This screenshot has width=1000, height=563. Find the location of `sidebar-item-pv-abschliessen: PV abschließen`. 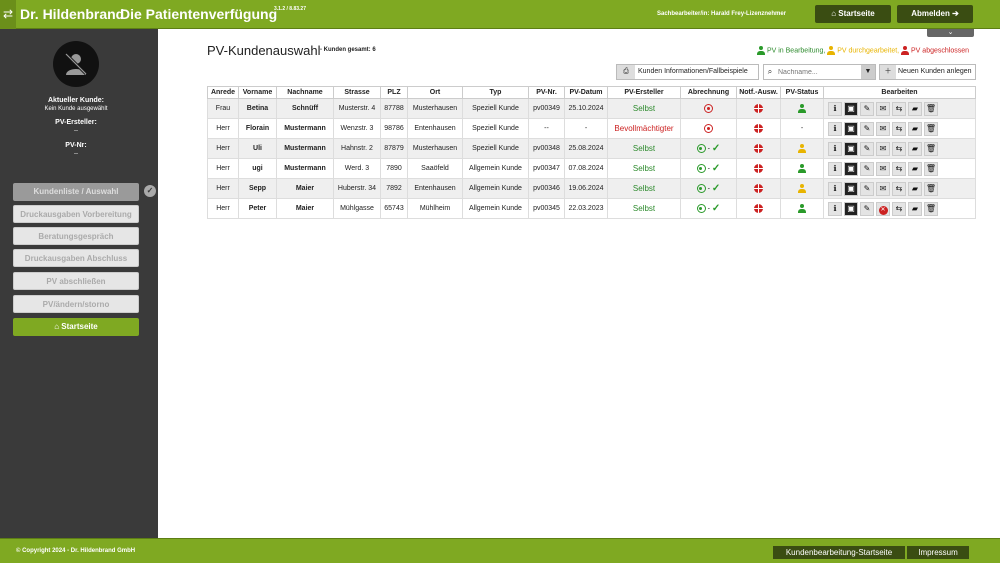

sidebar-item-pv-abschliessen: PV abschließen is located at coordinates (76, 281).